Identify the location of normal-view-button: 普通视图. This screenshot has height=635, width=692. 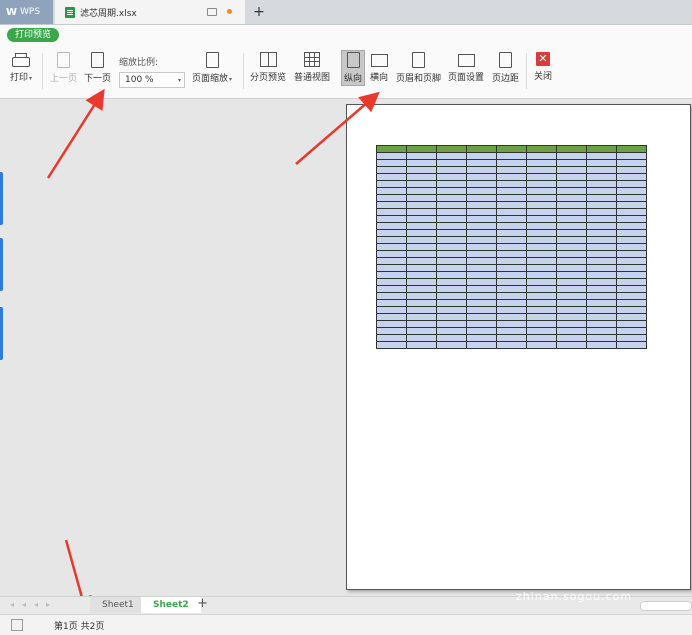
(312, 67).